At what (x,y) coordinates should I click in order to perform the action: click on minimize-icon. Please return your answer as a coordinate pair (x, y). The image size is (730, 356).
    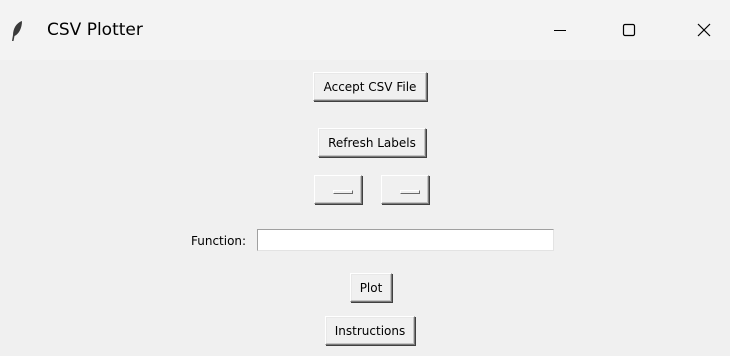
    Looking at the image, I should click on (560, 30).